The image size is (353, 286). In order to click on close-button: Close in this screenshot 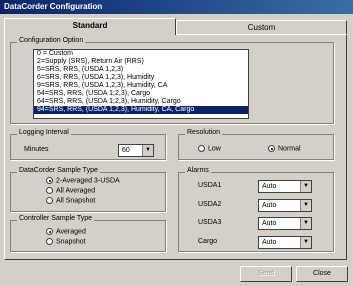, I will do `click(322, 274)`.